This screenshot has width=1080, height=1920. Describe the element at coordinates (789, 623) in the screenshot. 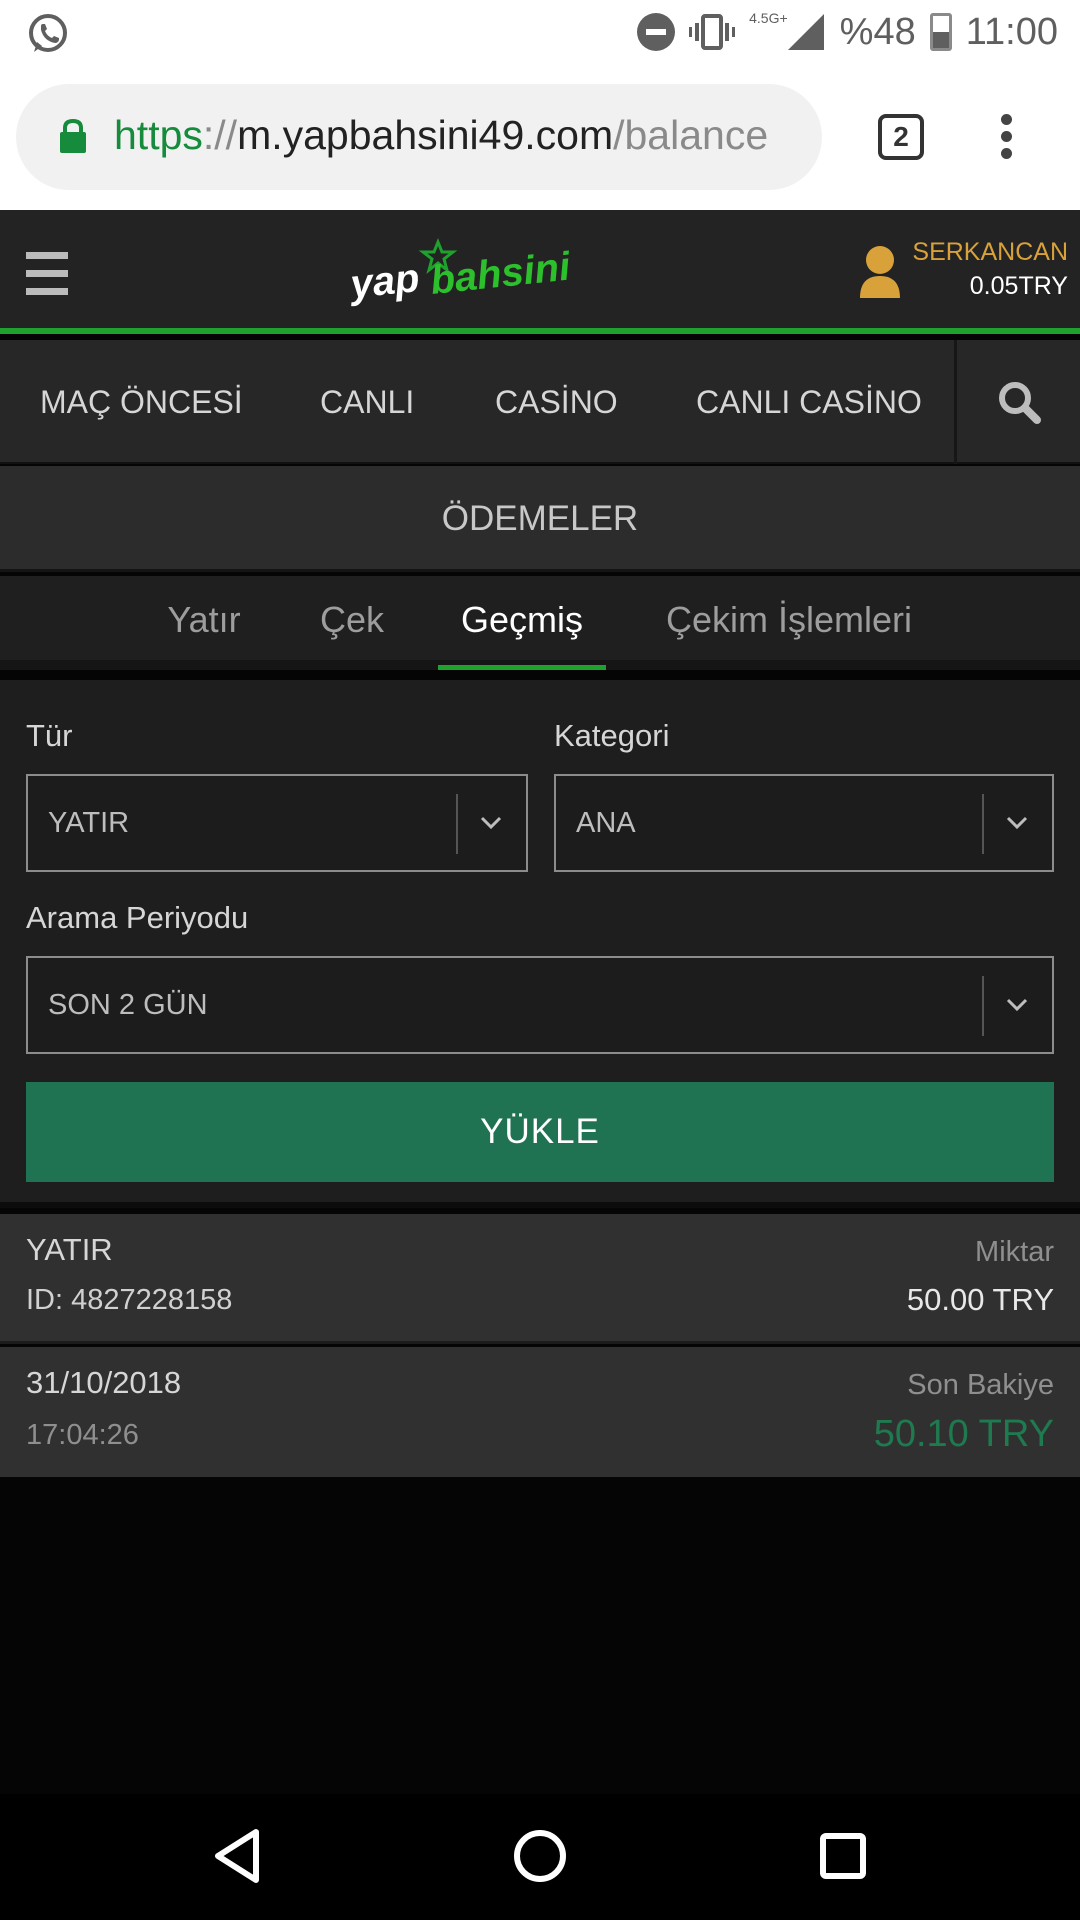

I see `tab-cekim-islemleri: Çekim İşlemleri` at that location.